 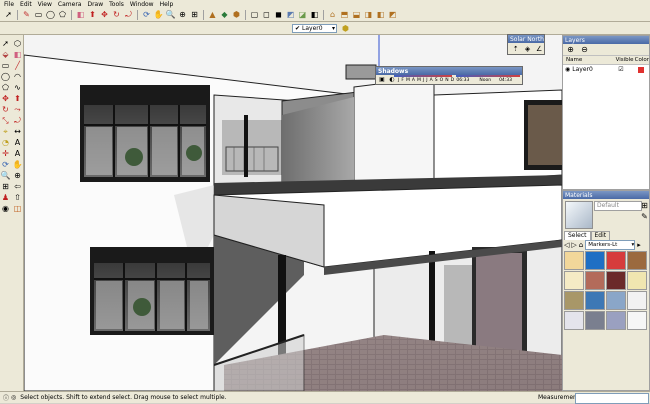 What do you see at coordinates (356, 15) in the screenshot?
I see `front-view-icon: ⬓` at bounding box center [356, 15].